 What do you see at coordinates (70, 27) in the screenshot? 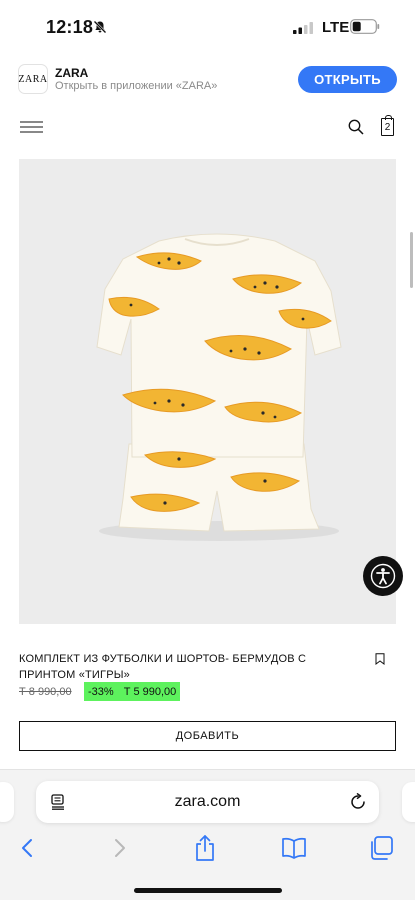
I see `status-time: 12:18` at bounding box center [70, 27].